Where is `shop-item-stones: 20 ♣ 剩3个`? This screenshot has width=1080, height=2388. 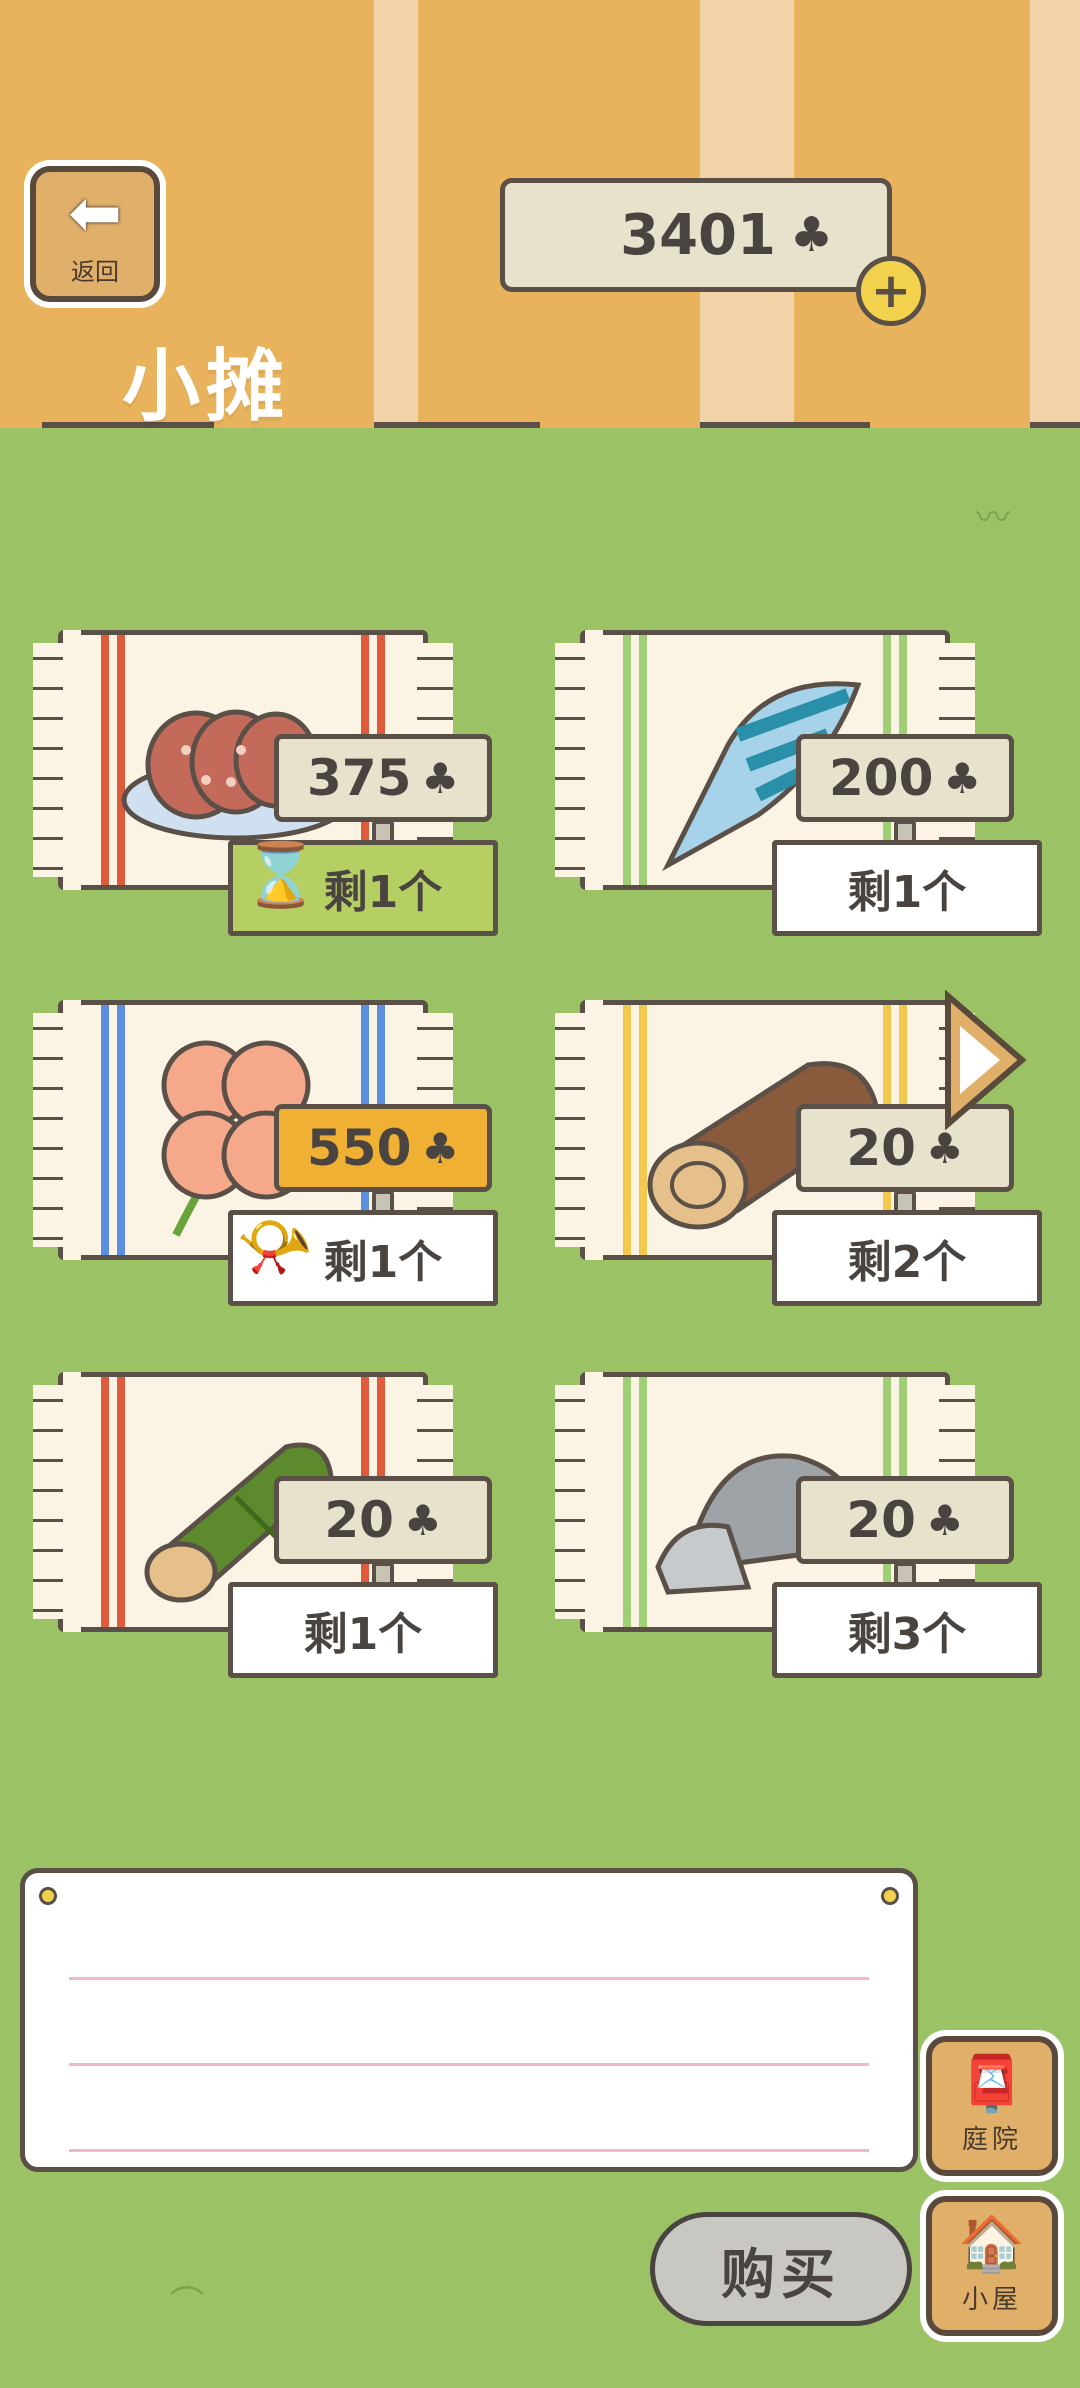
shop-item-stones: 20 ♣ 剩3个 is located at coordinates (816, 1537).